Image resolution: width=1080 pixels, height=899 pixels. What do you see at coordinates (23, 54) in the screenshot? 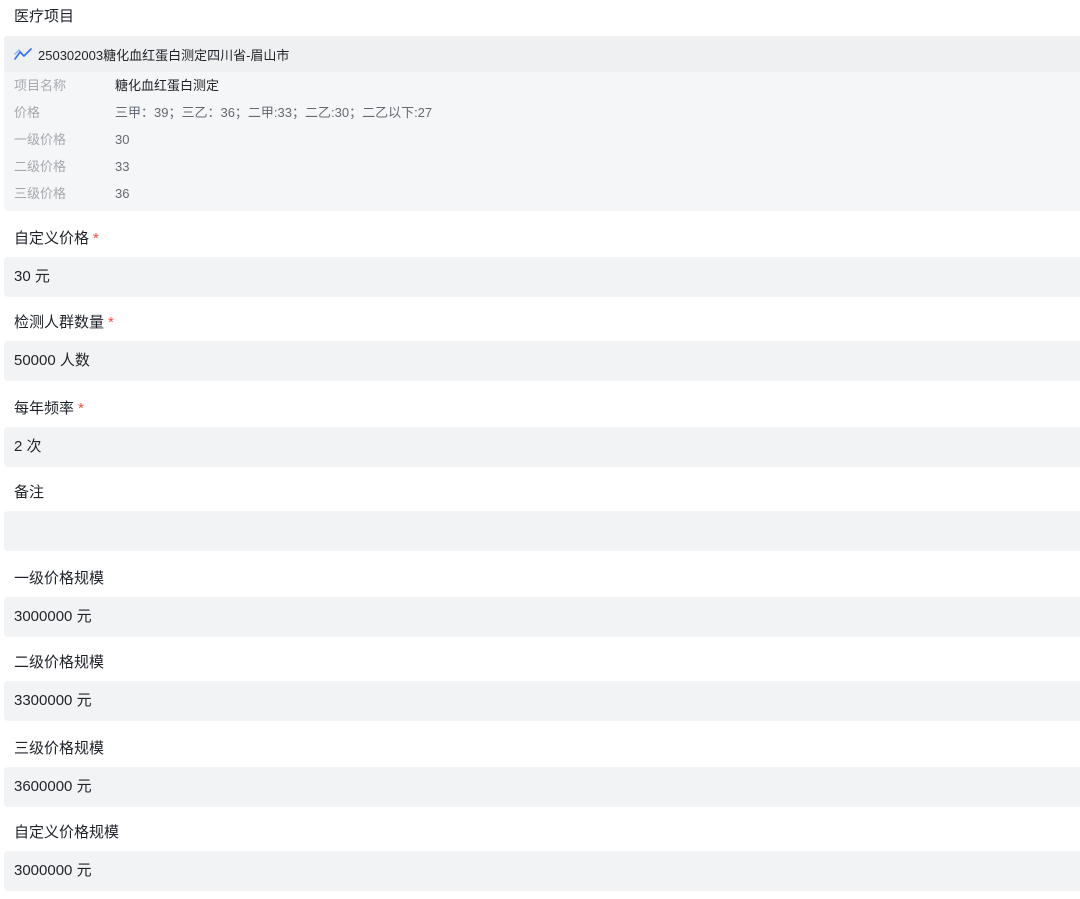
I see `trend-line-icon` at bounding box center [23, 54].